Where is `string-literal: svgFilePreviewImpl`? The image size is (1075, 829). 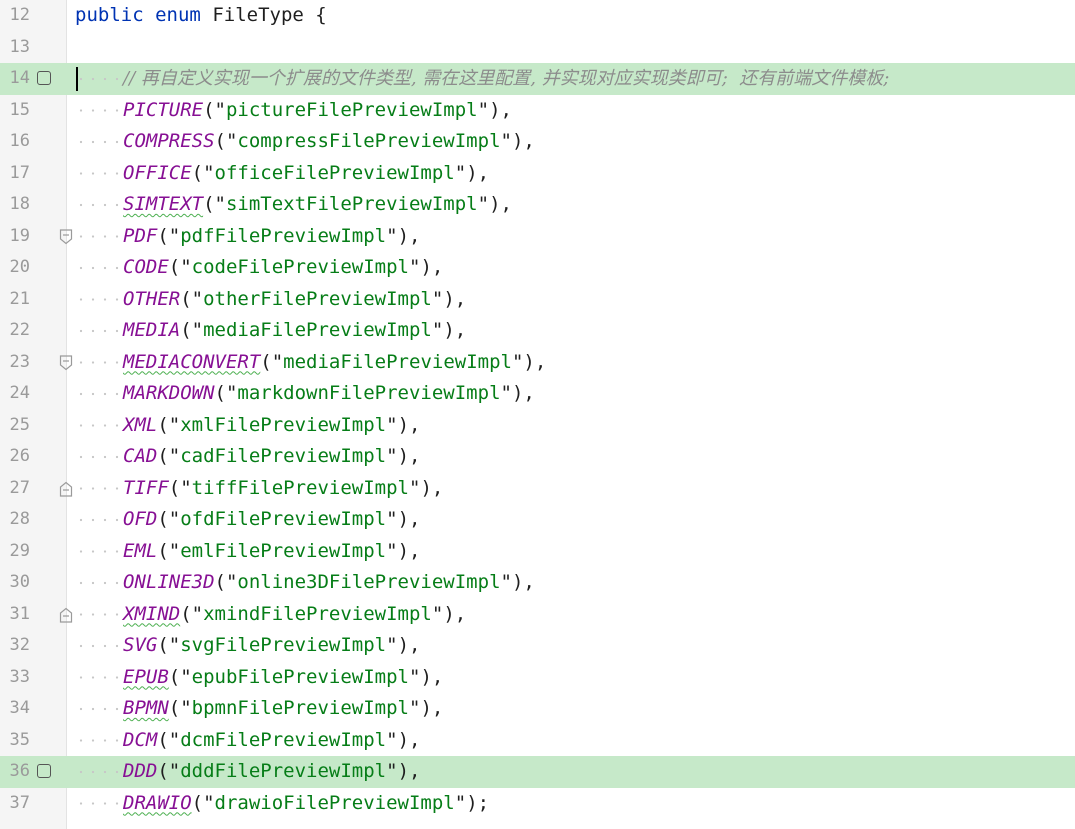 string-literal: svgFilePreviewImpl is located at coordinates (283, 645).